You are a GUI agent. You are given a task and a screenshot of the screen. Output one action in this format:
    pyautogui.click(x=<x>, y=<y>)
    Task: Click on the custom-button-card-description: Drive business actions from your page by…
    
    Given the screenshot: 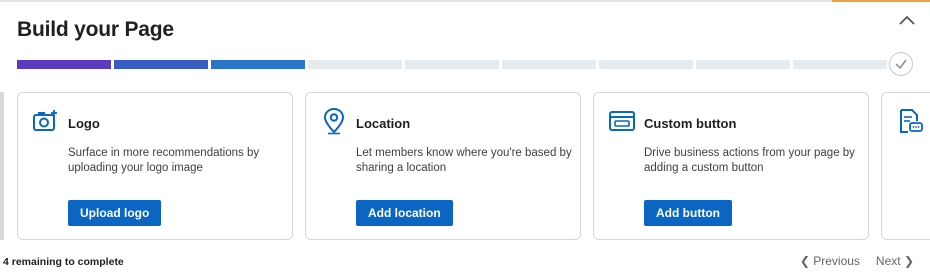 What is the action you would take?
    pyautogui.click(x=749, y=160)
    